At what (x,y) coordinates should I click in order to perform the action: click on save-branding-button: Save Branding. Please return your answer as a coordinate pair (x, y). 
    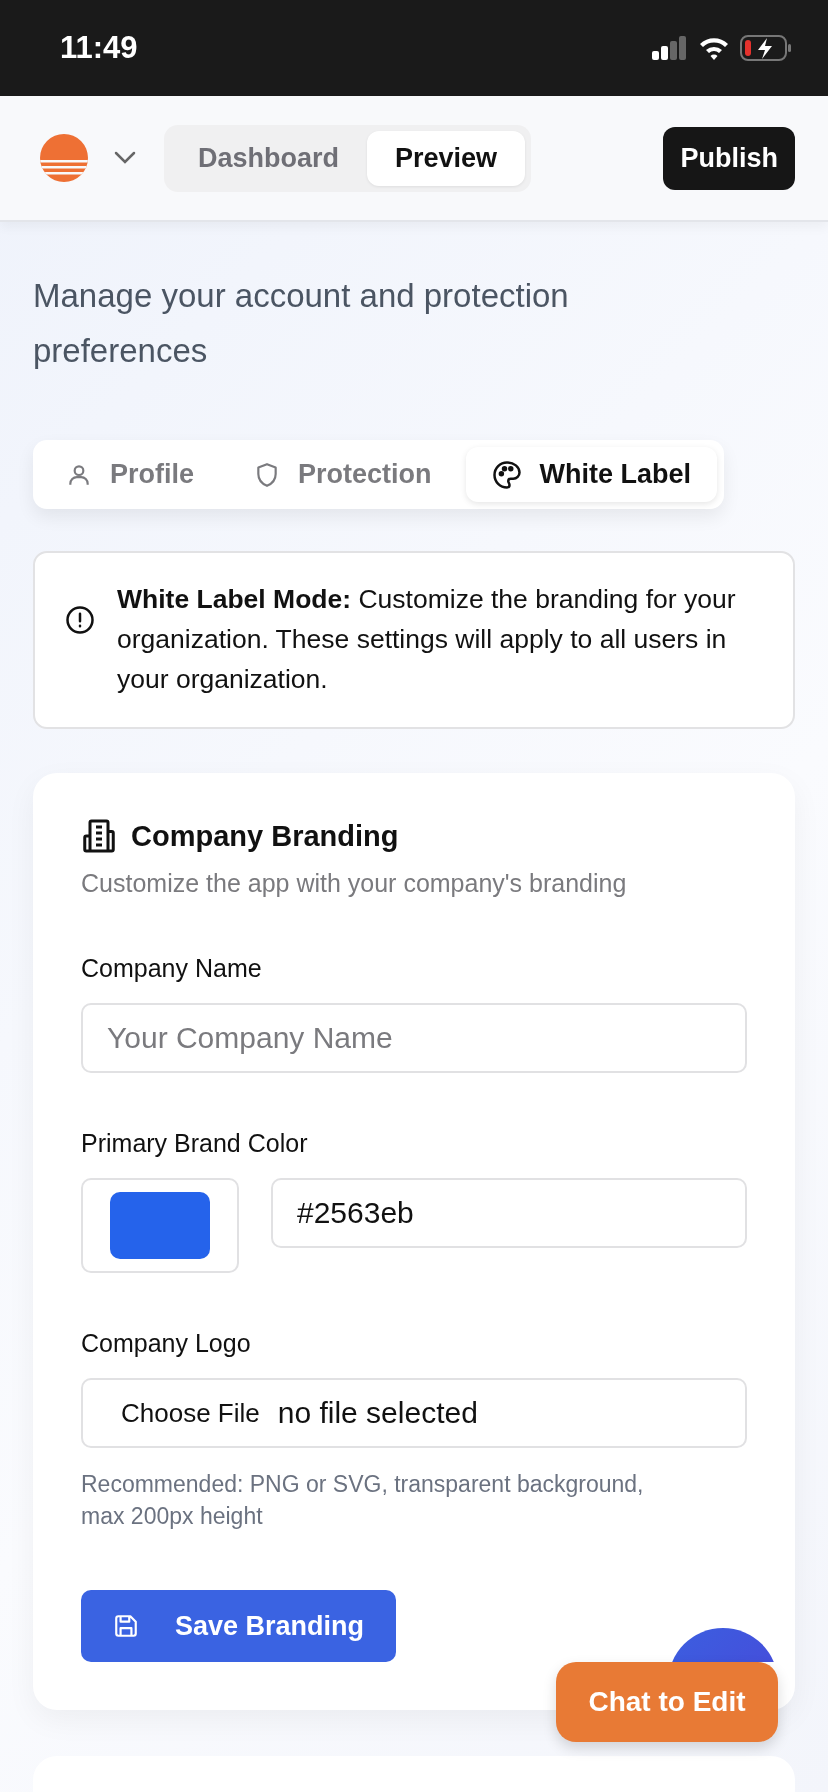
    Looking at the image, I should click on (239, 1626).